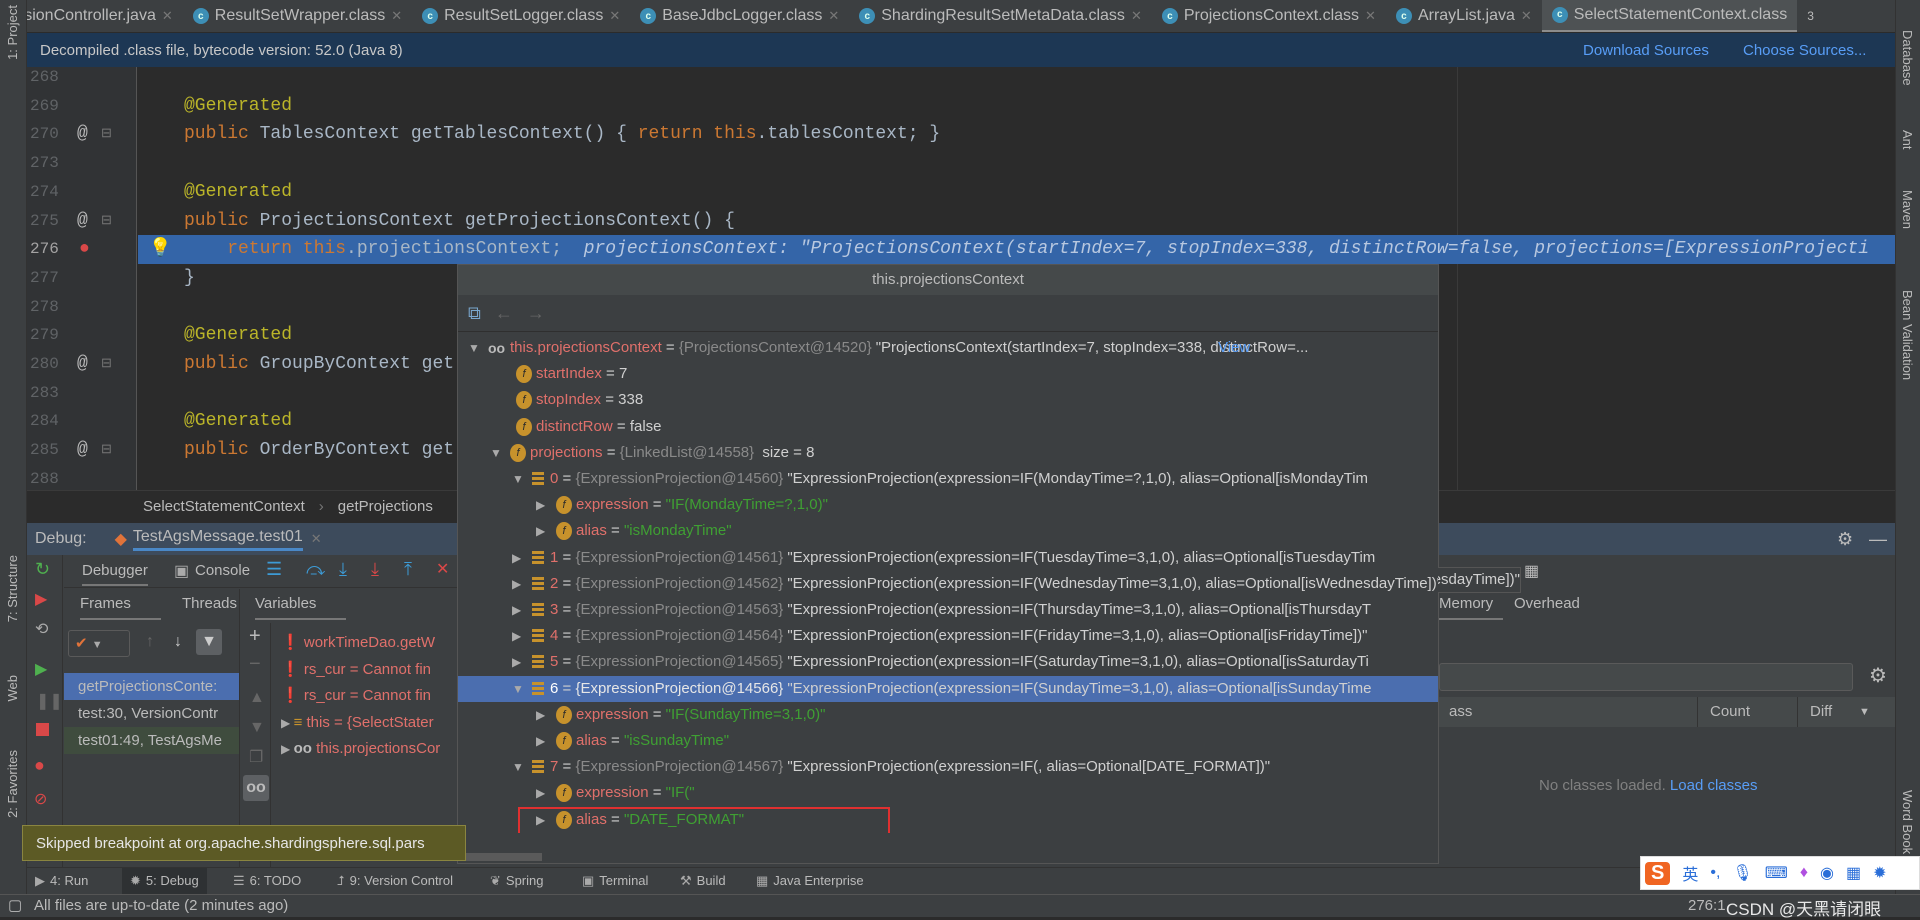  I want to click on step-into-icon: ⤓, so click(343, 569).